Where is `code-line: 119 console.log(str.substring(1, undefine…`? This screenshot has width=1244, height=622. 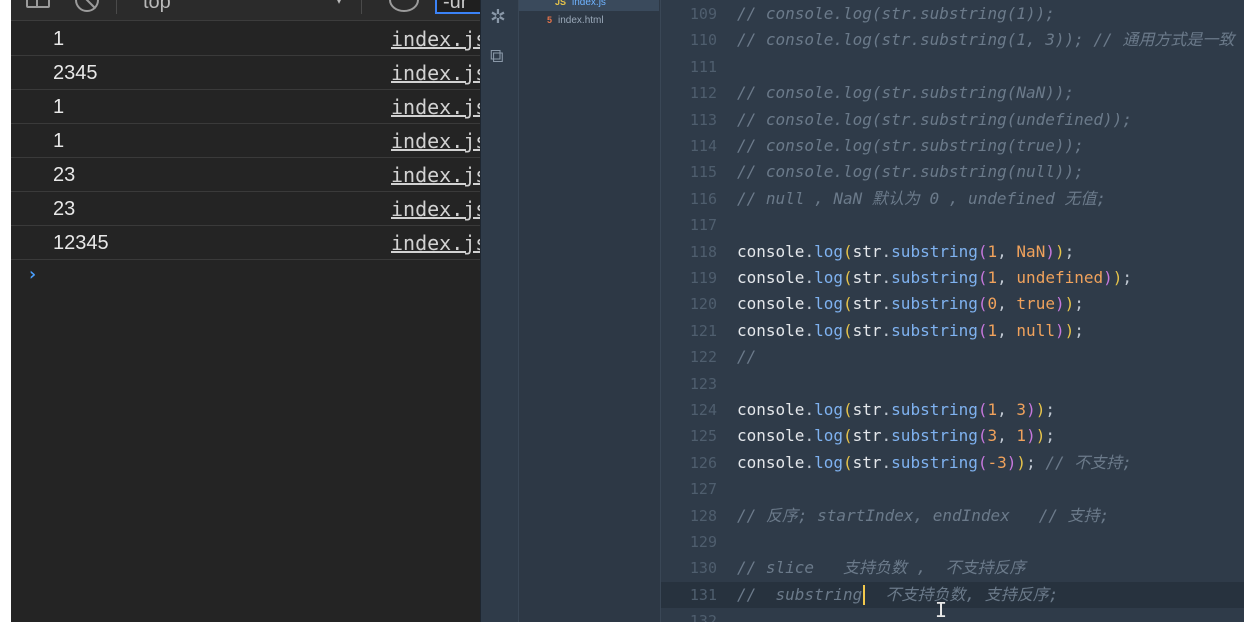
code-line: 119 console.log(str.substring(1, undefine… is located at coordinates (952, 278).